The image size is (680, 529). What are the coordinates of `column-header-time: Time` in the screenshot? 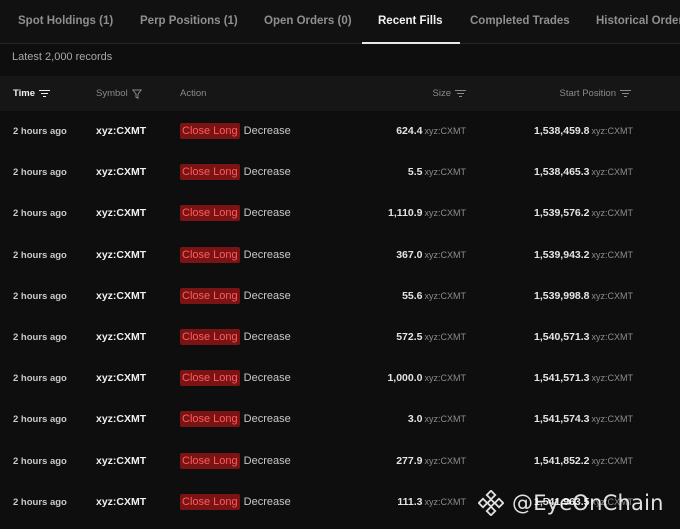 It's located at (32, 93).